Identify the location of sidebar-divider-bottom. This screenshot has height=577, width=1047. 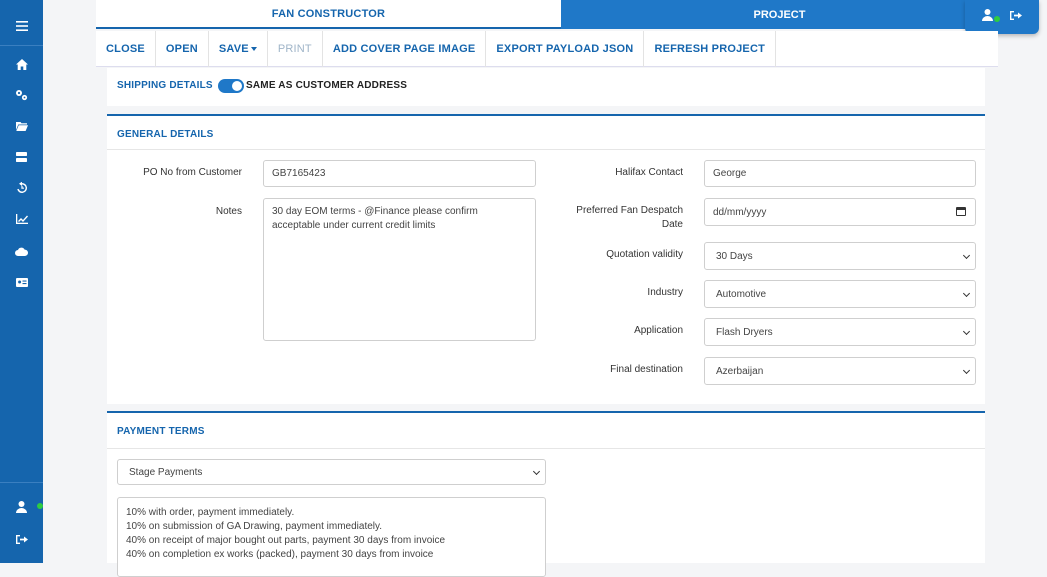
(21, 482).